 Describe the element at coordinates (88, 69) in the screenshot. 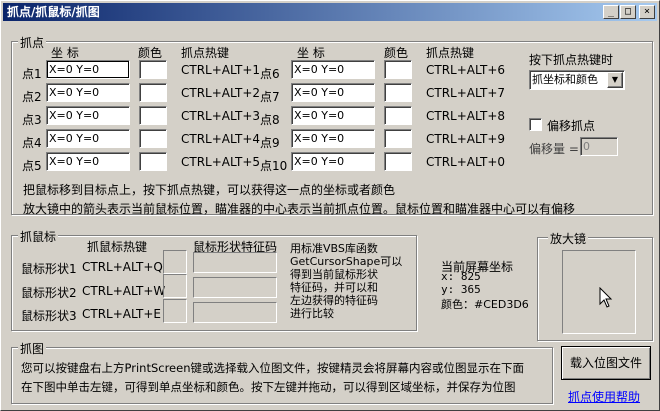

I see `point-1-coord-field: X=0 Y=0` at that location.